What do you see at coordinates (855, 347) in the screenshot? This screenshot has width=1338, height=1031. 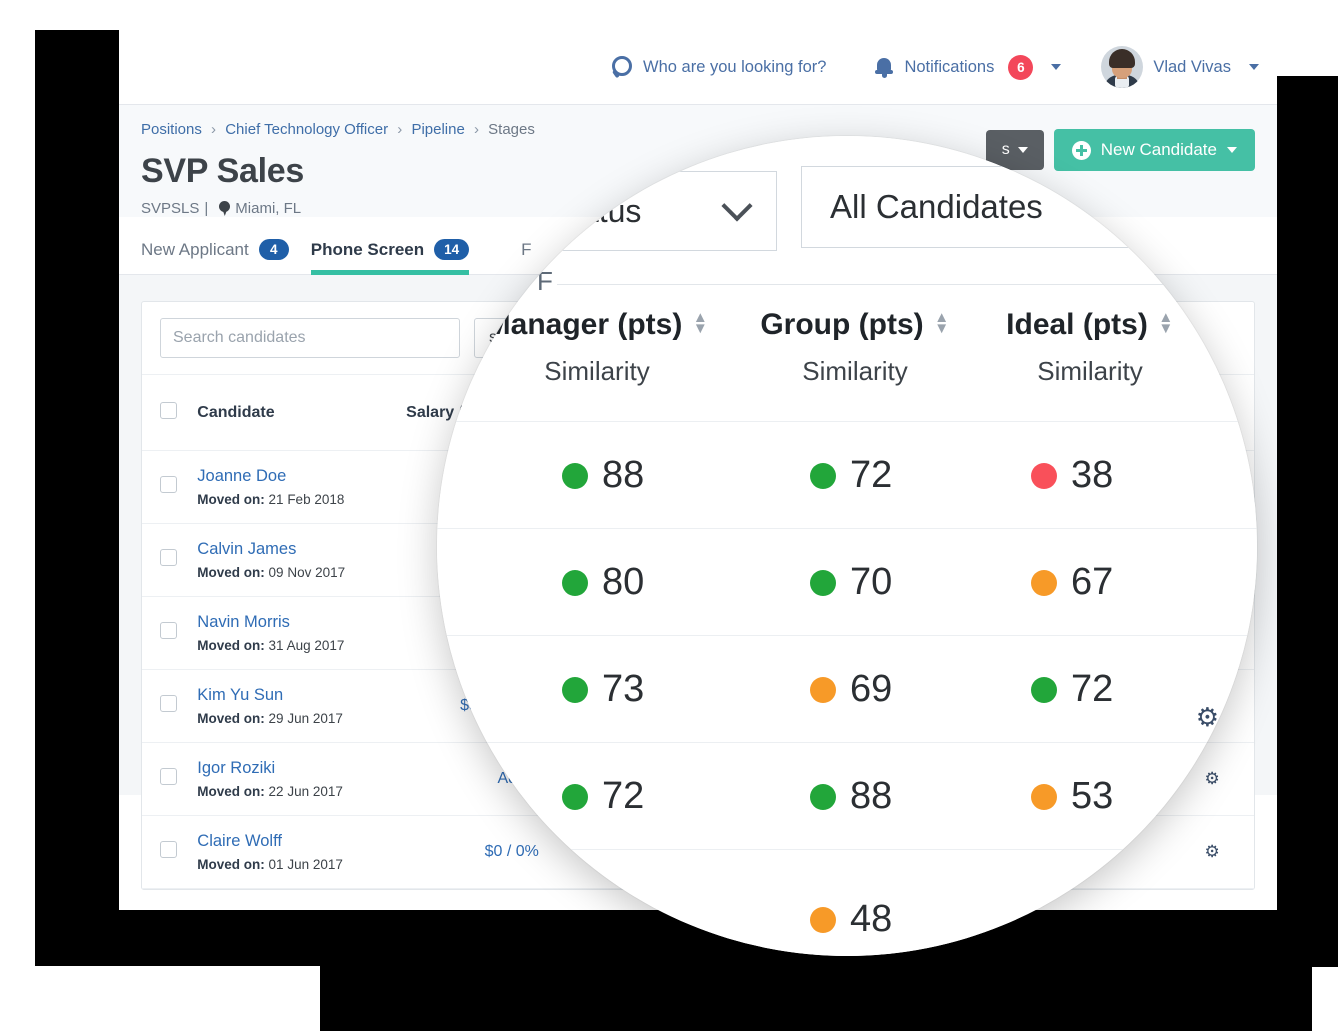 I see `magnified-column-group-pts: Group (pts) ▲ ▼ Similarity` at bounding box center [855, 347].